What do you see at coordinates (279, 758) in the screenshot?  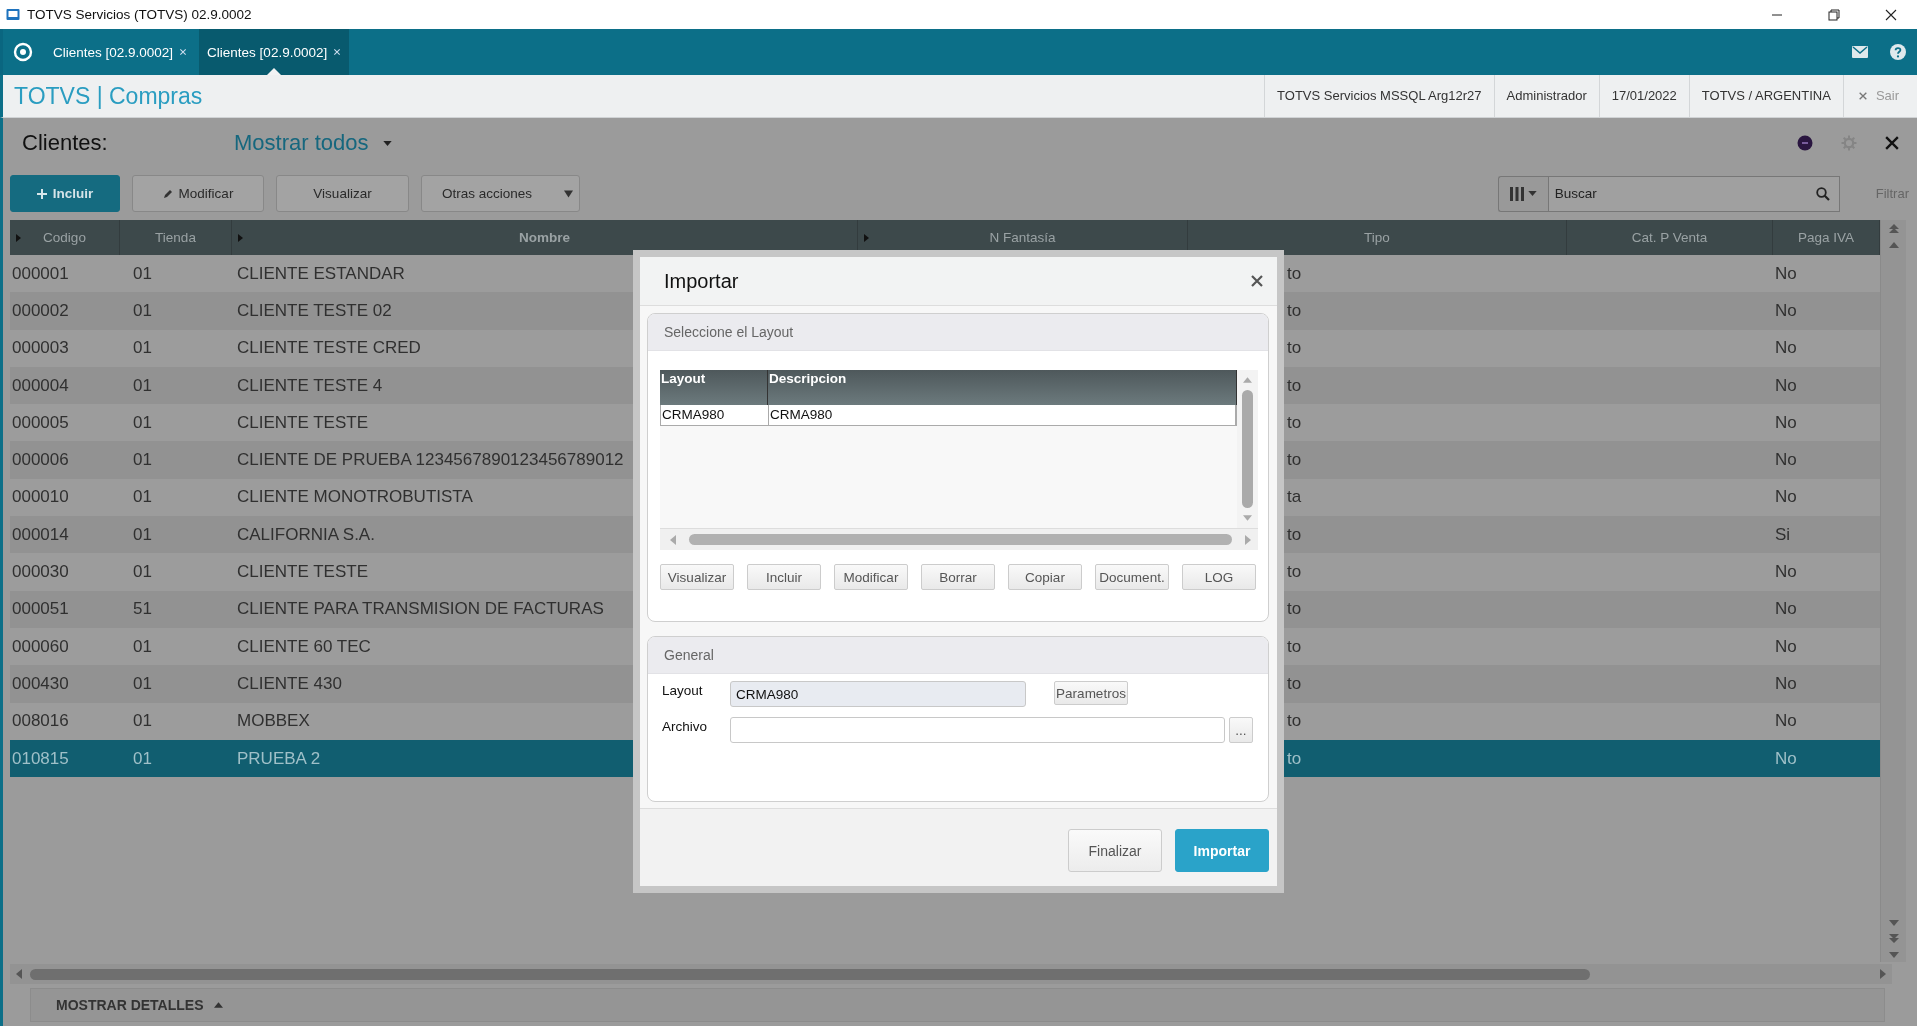 I see `table-cell: PRUEBA 2` at bounding box center [279, 758].